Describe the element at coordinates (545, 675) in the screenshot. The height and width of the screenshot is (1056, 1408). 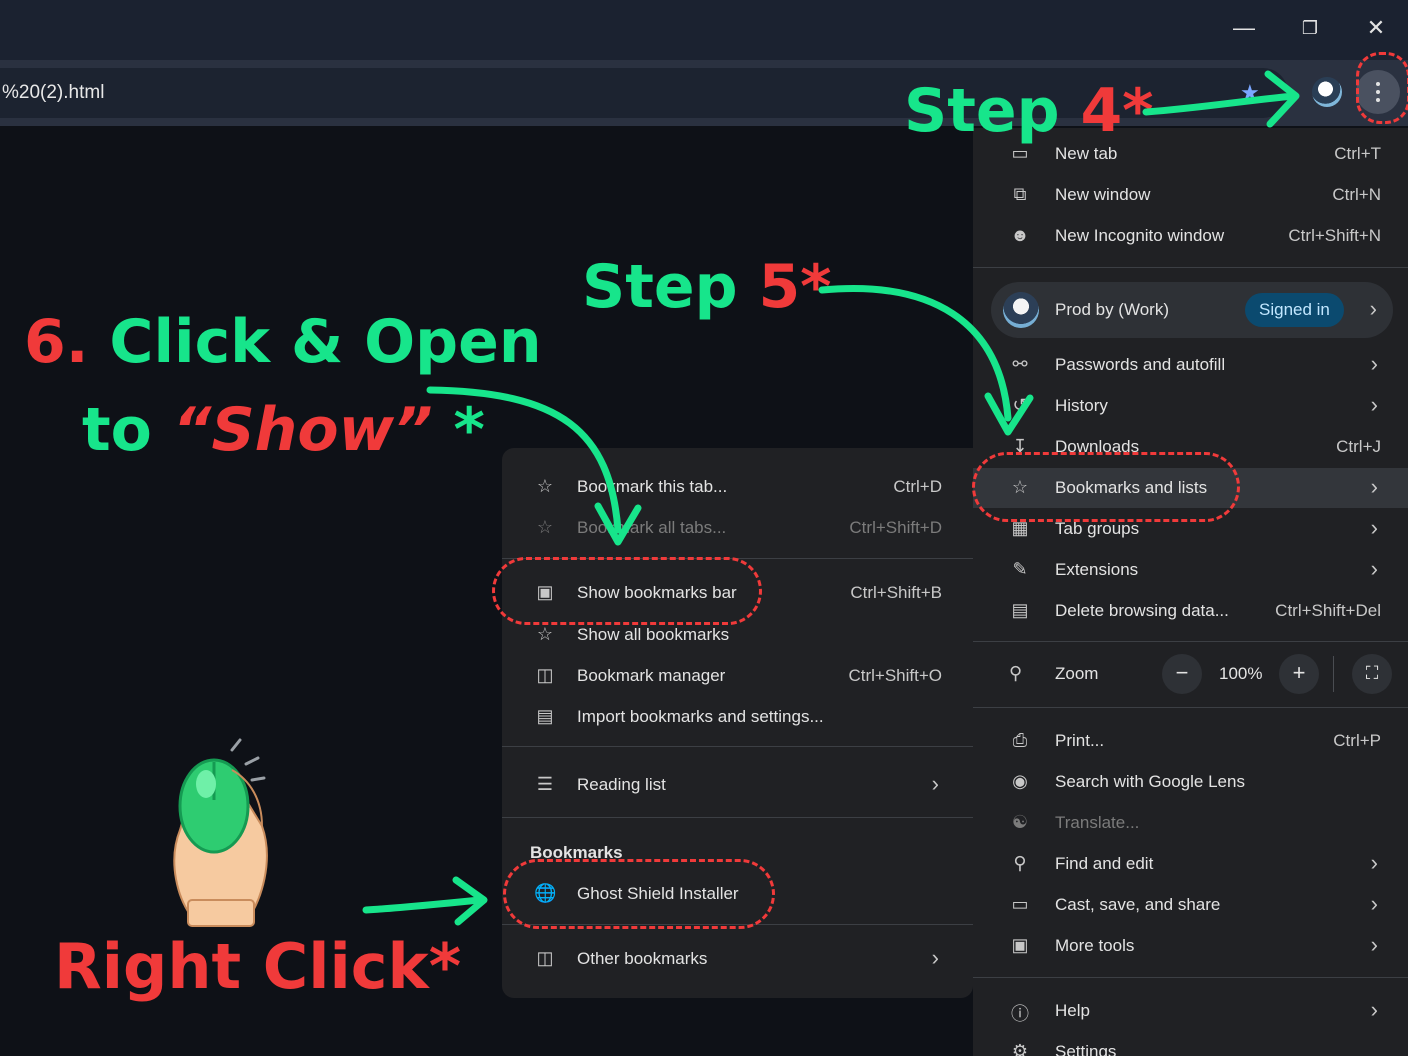
I see `folder-edit-icon: ◫` at that location.